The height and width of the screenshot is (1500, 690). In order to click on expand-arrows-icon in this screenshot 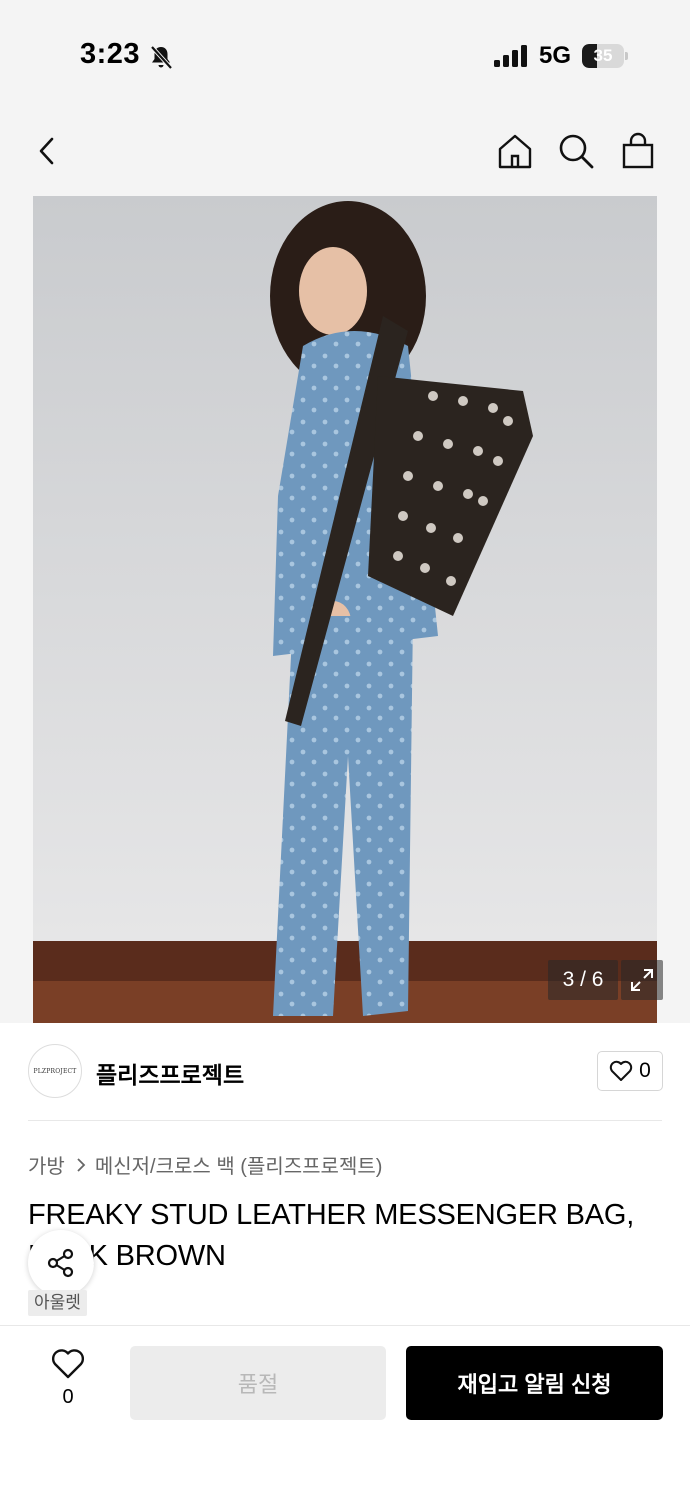, I will do `click(642, 980)`.